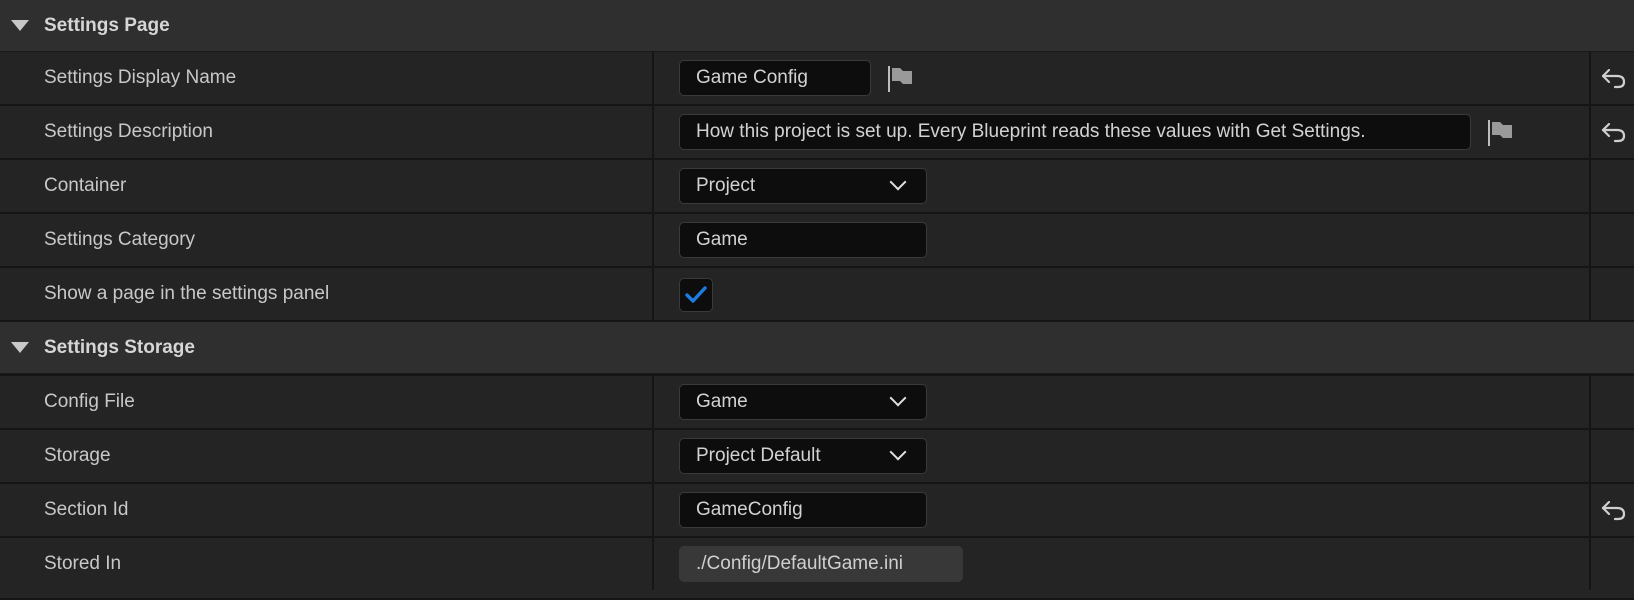 Image resolution: width=1634 pixels, height=600 pixels. I want to click on section-title: Settings Storage, so click(119, 347).